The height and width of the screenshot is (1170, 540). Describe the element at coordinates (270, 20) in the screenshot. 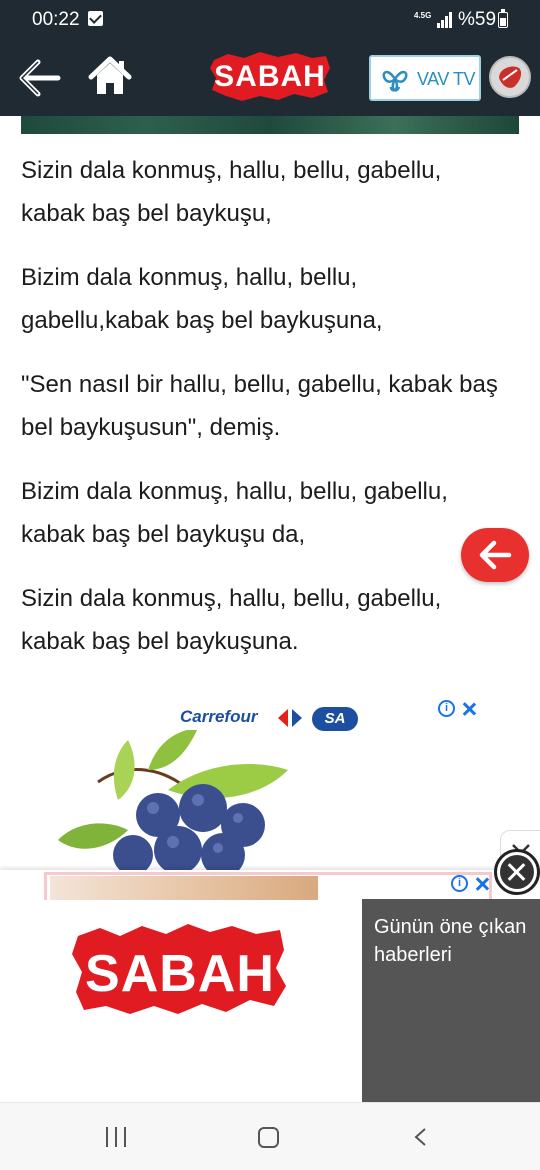

I see `status-bar: 00:22 4.5G %59` at that location.